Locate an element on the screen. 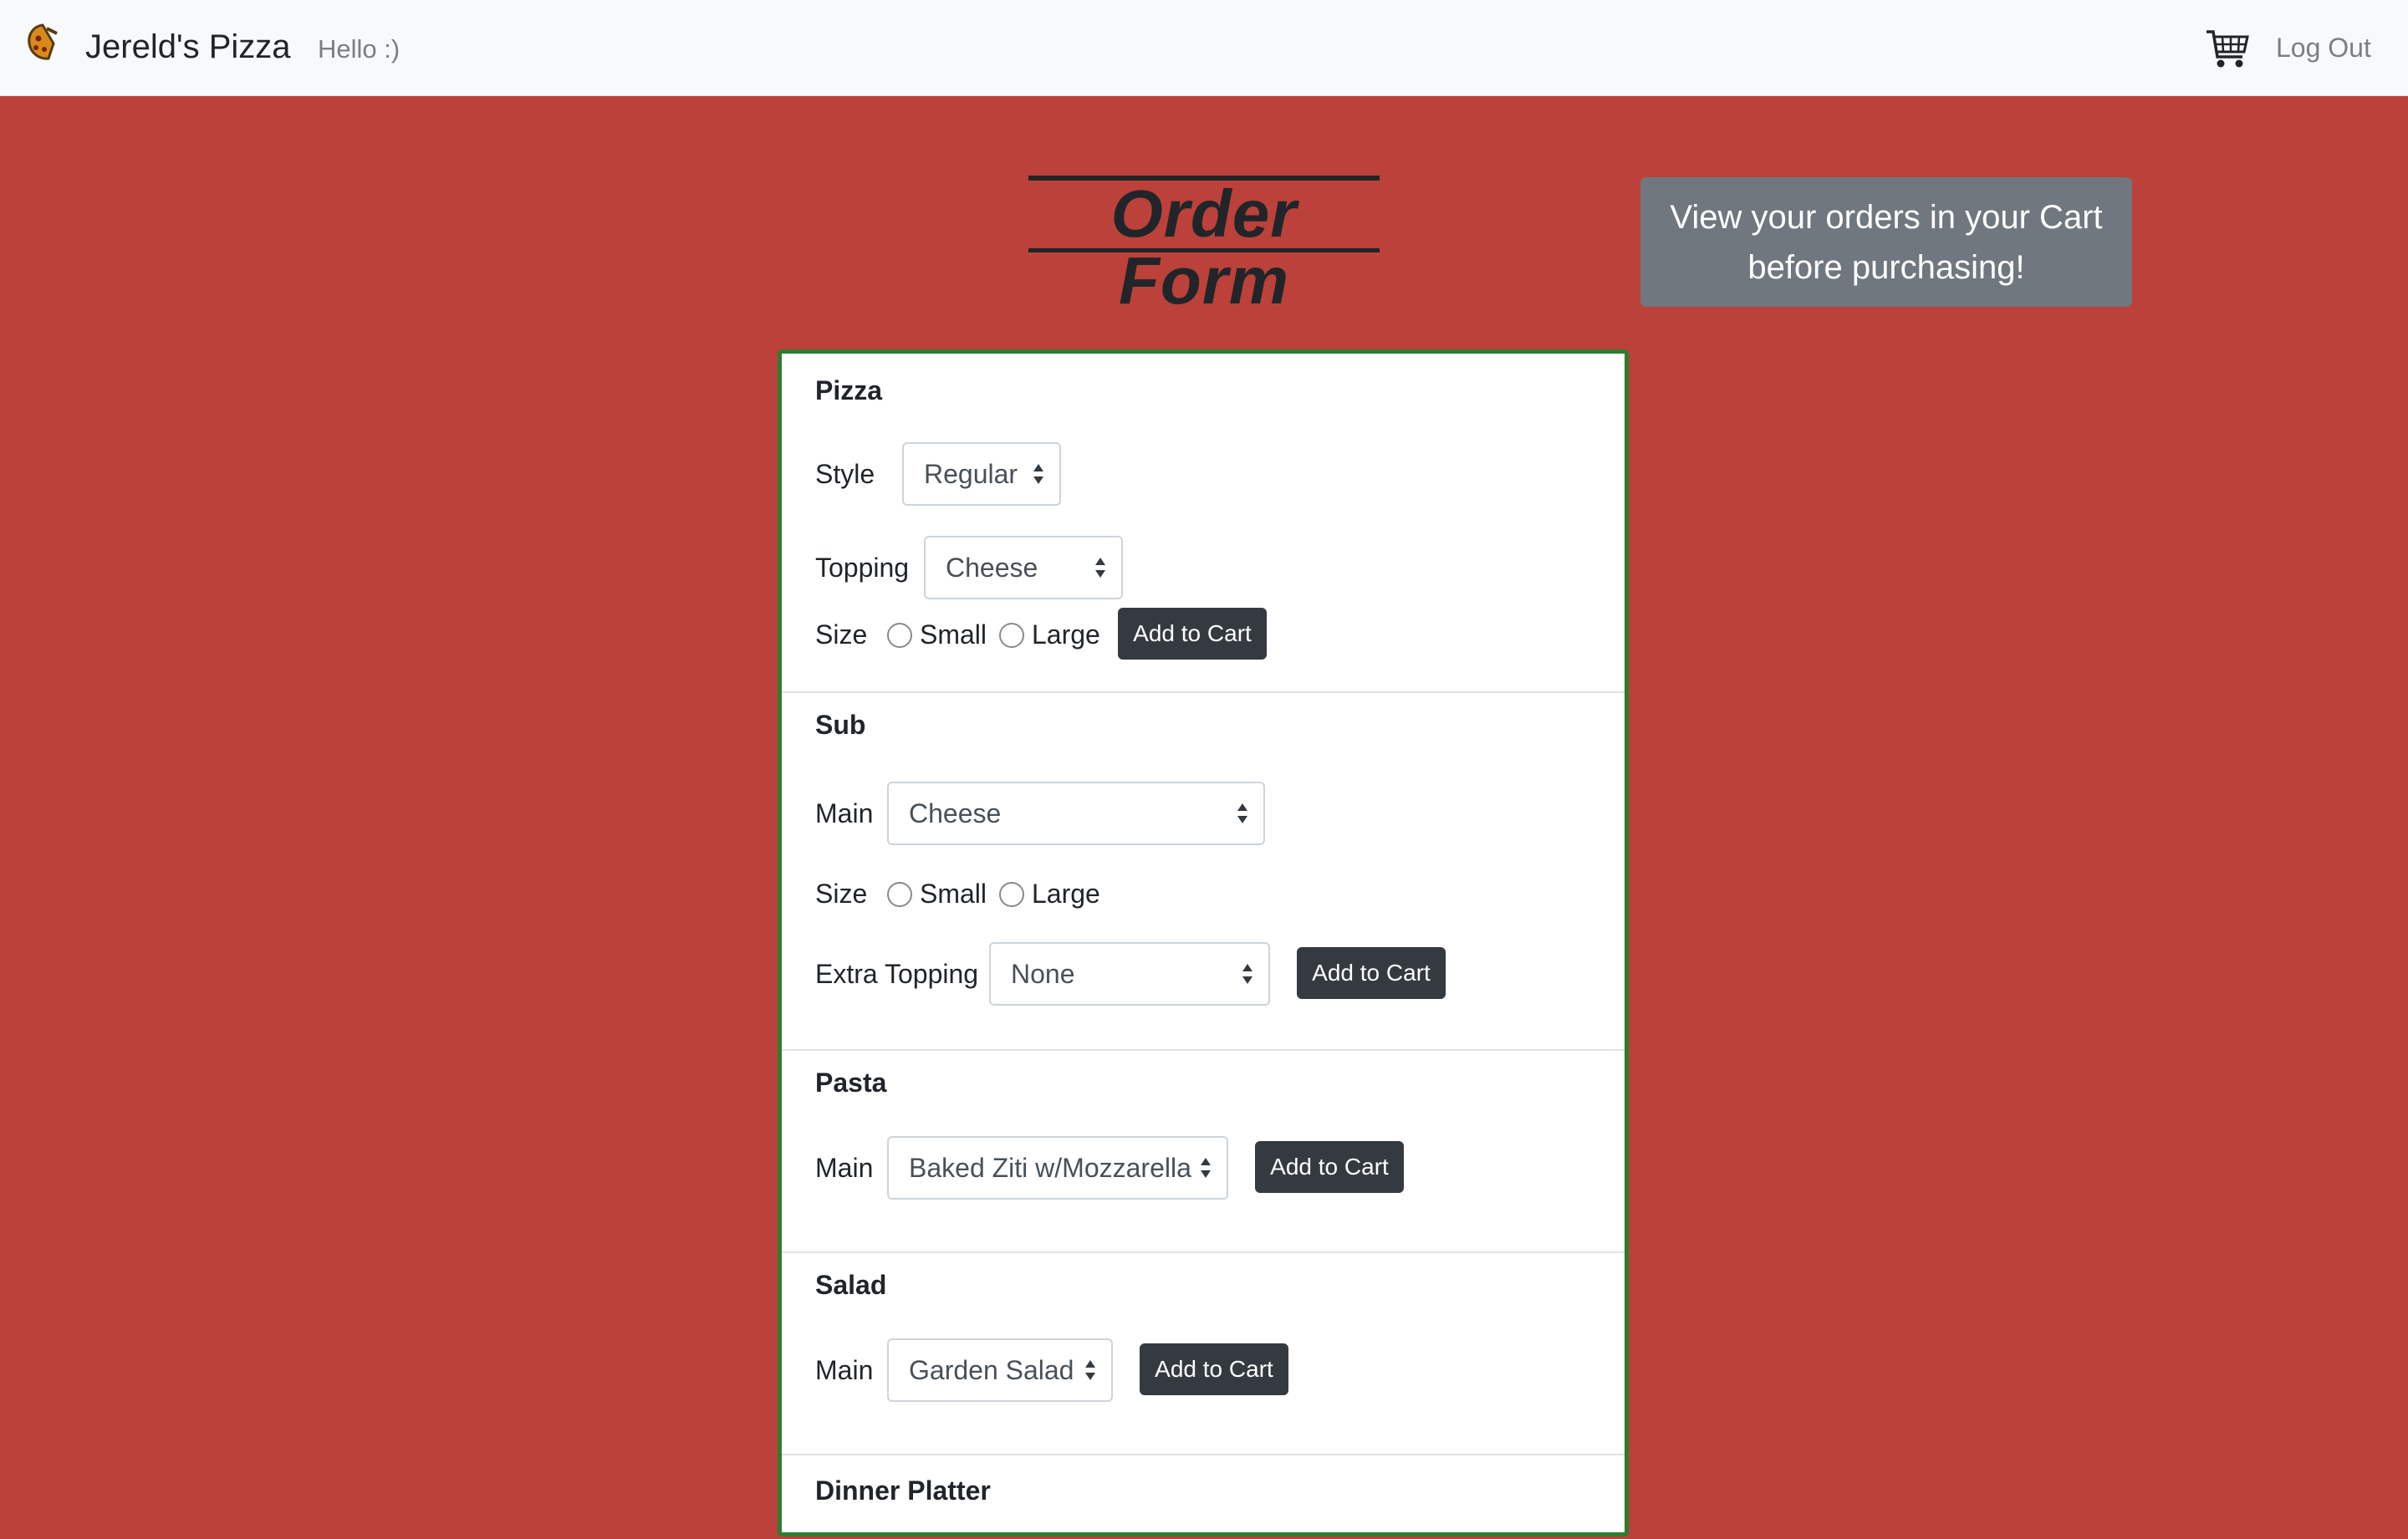  pizza-size-small-radio is located at coordinates (900, 635).